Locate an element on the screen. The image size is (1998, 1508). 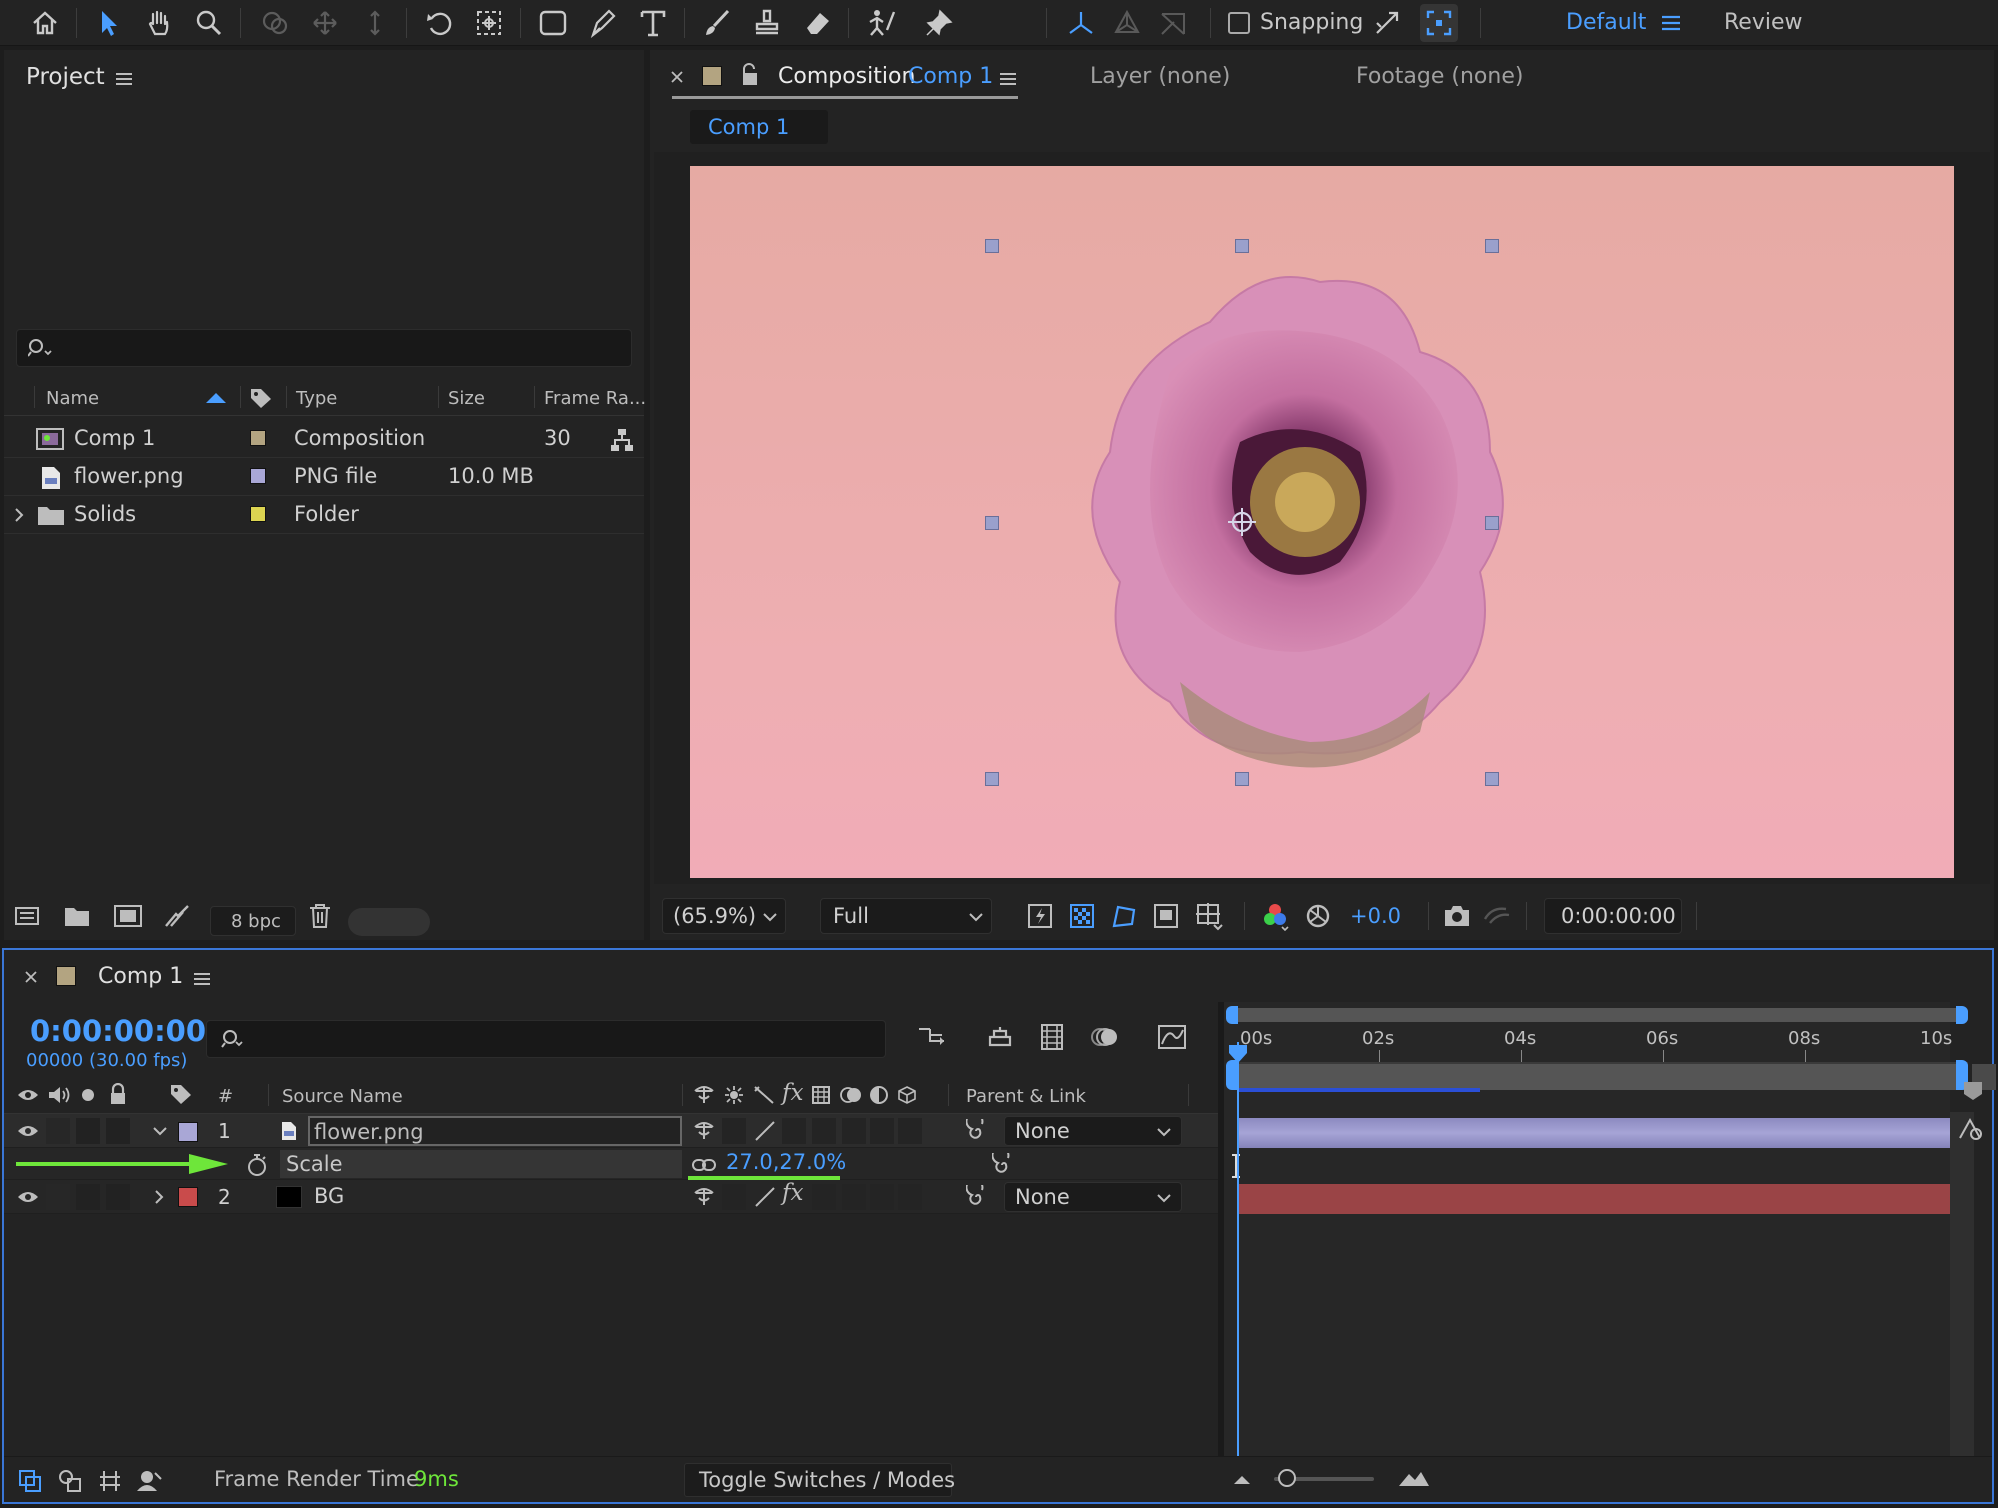
graph-editor-icon is located at coordinates (1172, 1037).